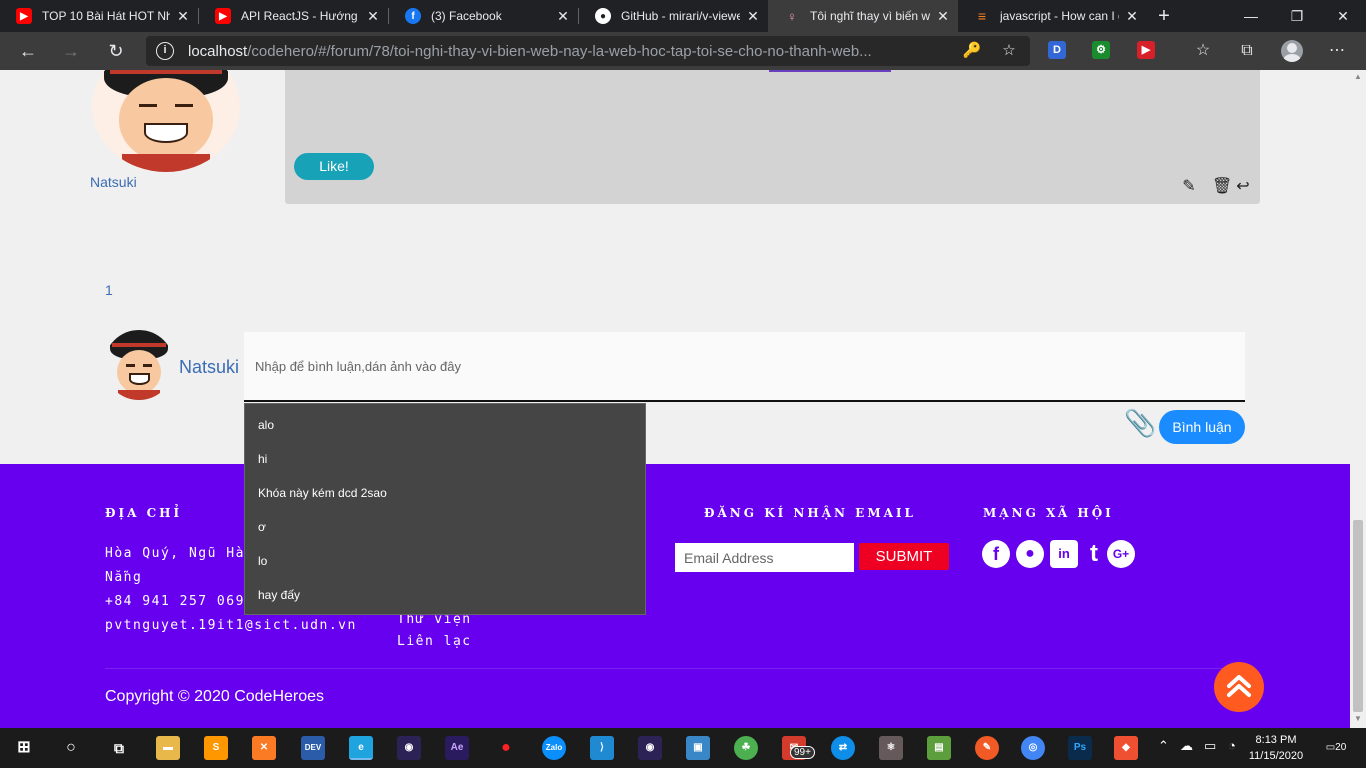 The image size is (1366, 768). What do you see at coordinates (168, 748) in the screenshot?
I see `file-explorer-icon: ▬` at bounding box center [168, 748].